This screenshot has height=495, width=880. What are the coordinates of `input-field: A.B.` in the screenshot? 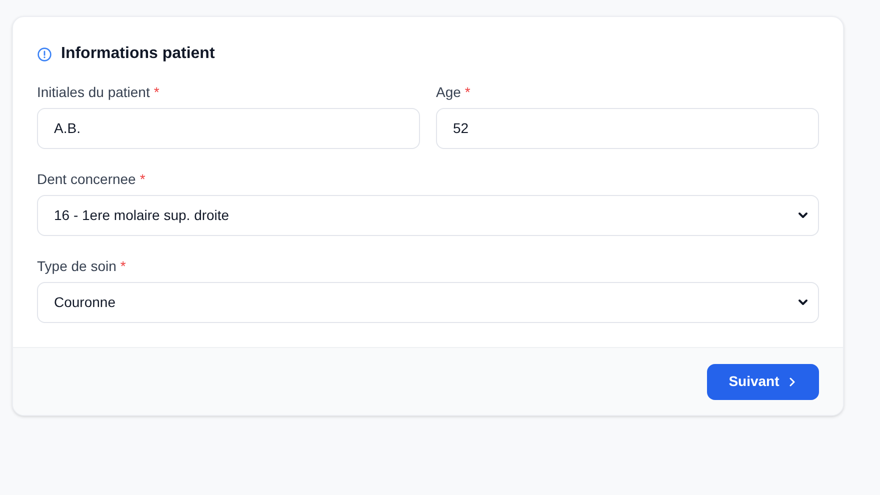 It's located at (228, 128).